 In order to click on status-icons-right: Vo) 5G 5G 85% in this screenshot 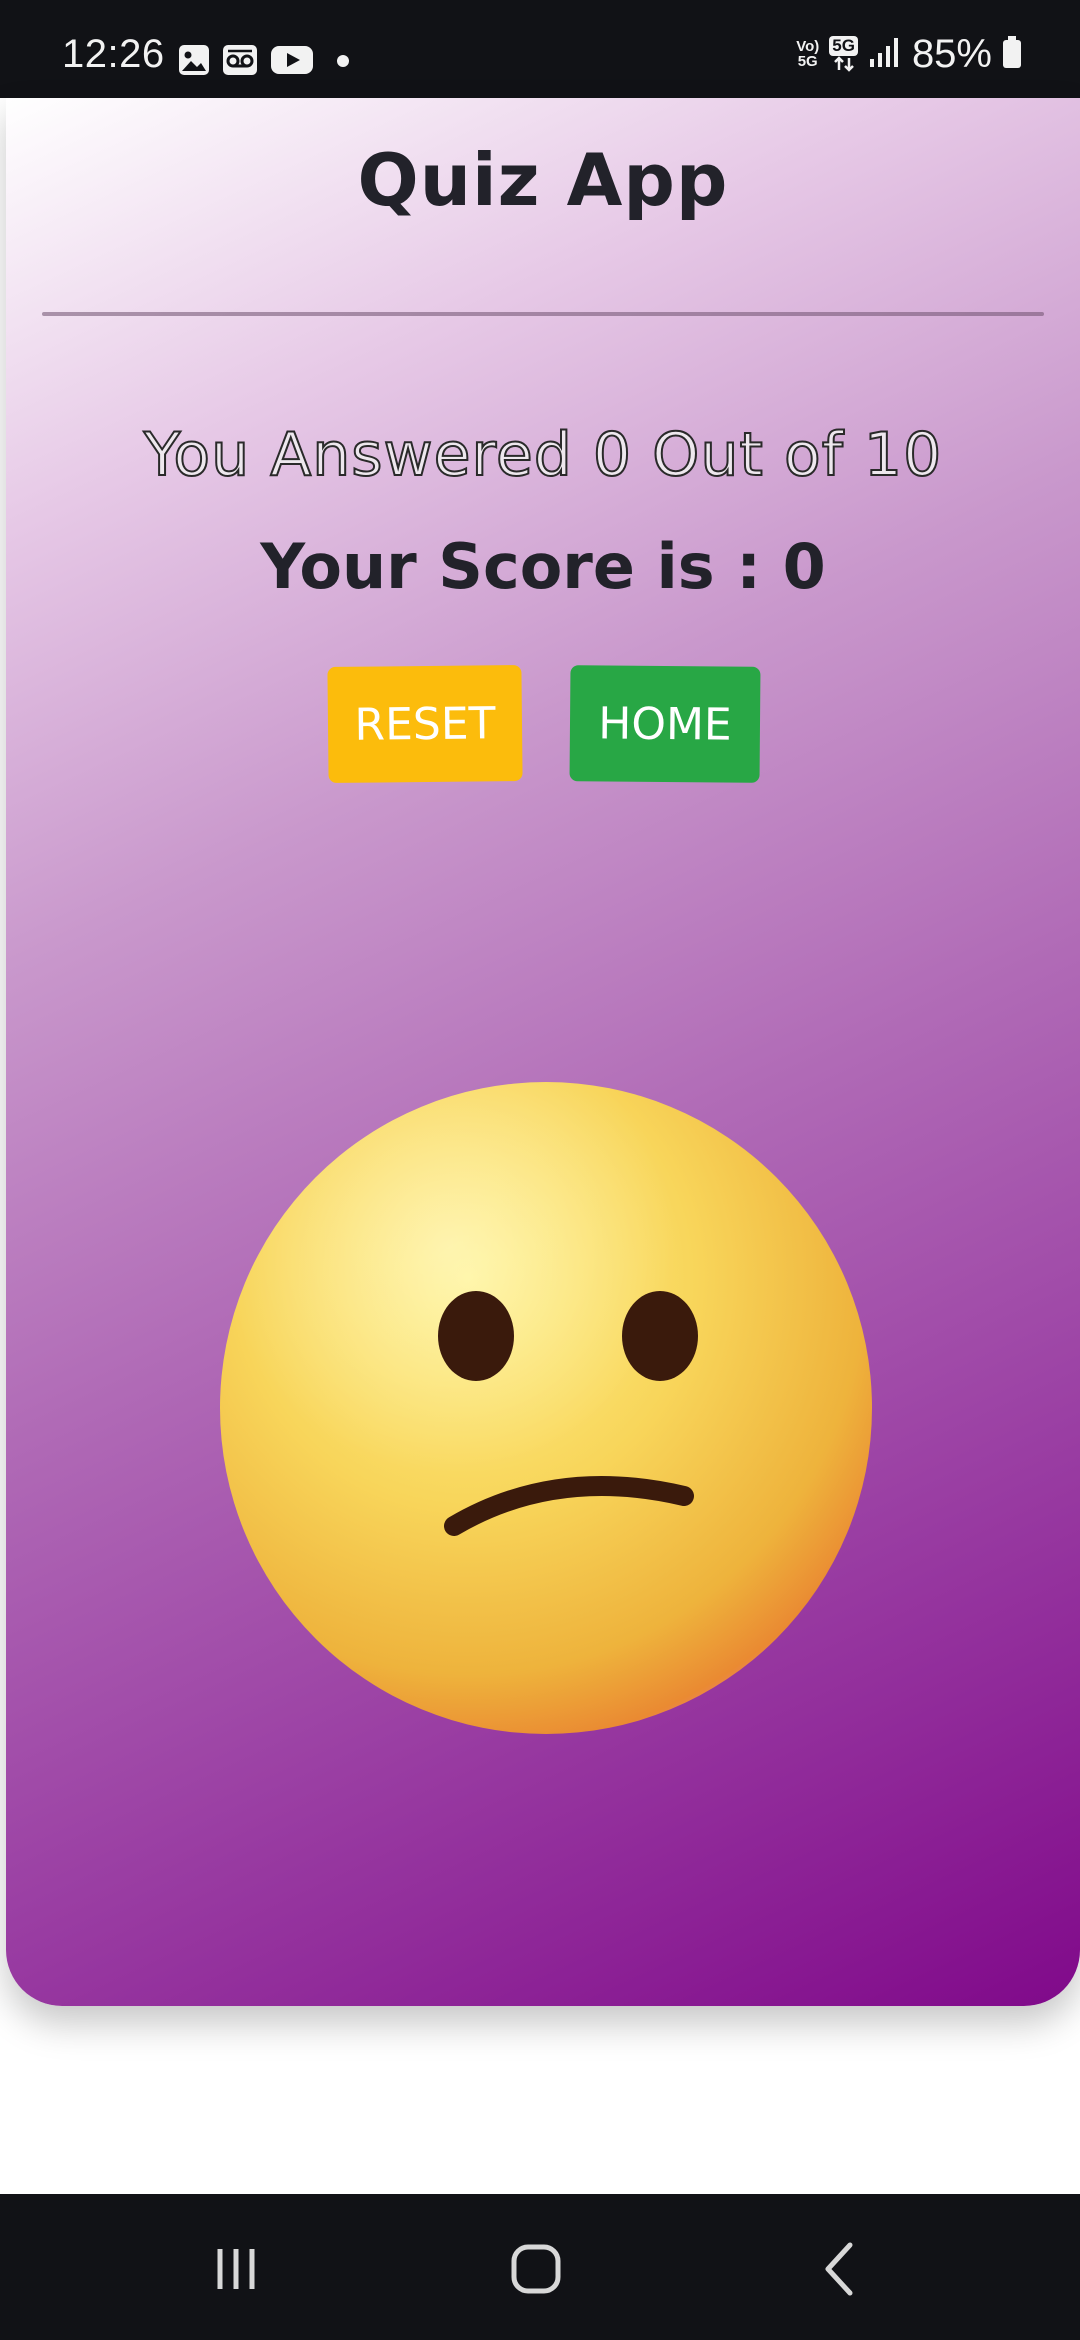, I will do `click(909, 54)`.